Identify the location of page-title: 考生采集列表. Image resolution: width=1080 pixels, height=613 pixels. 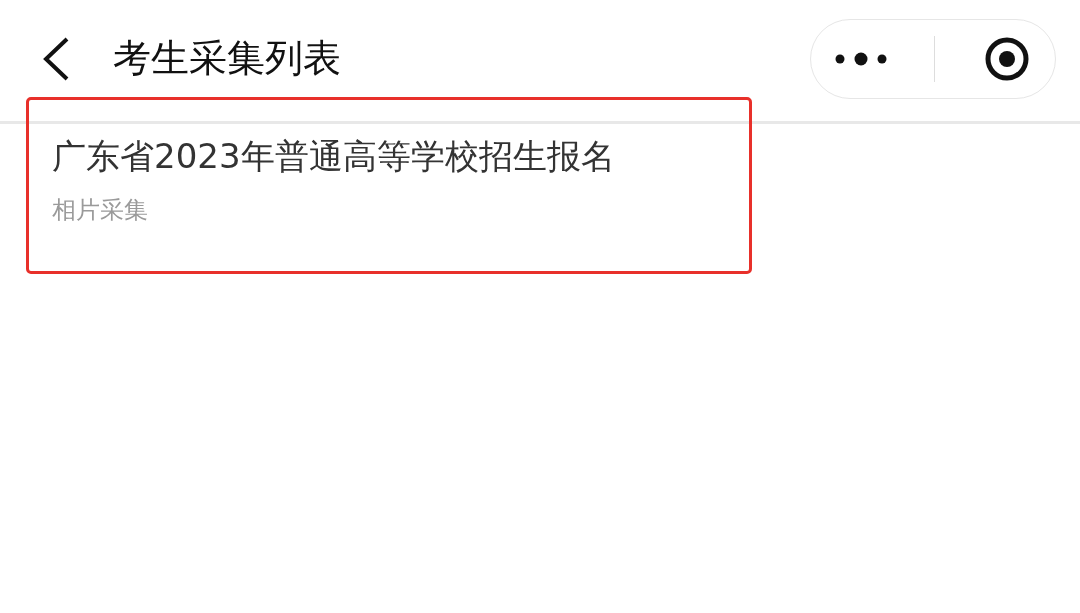
(227, 58).